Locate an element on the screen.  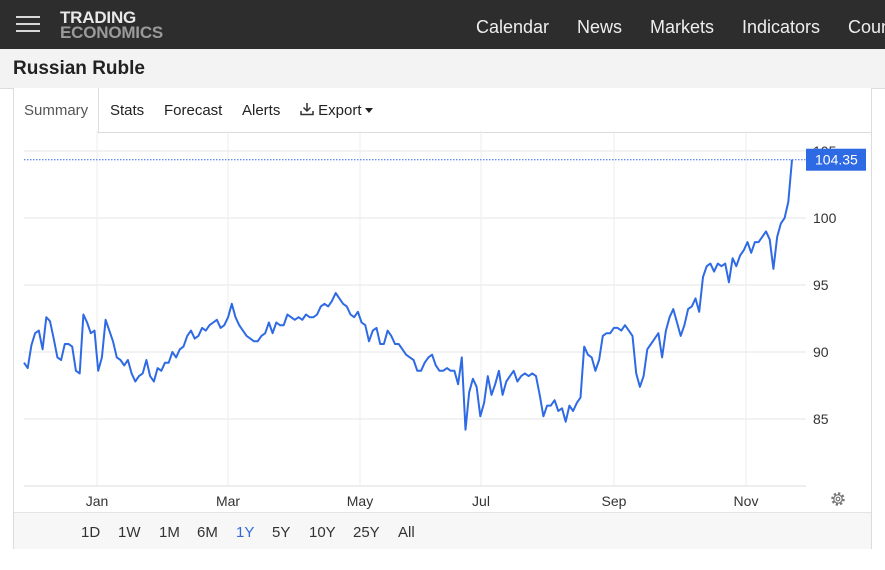
y-tick-label: 100 is located at coordinates (825, 218).